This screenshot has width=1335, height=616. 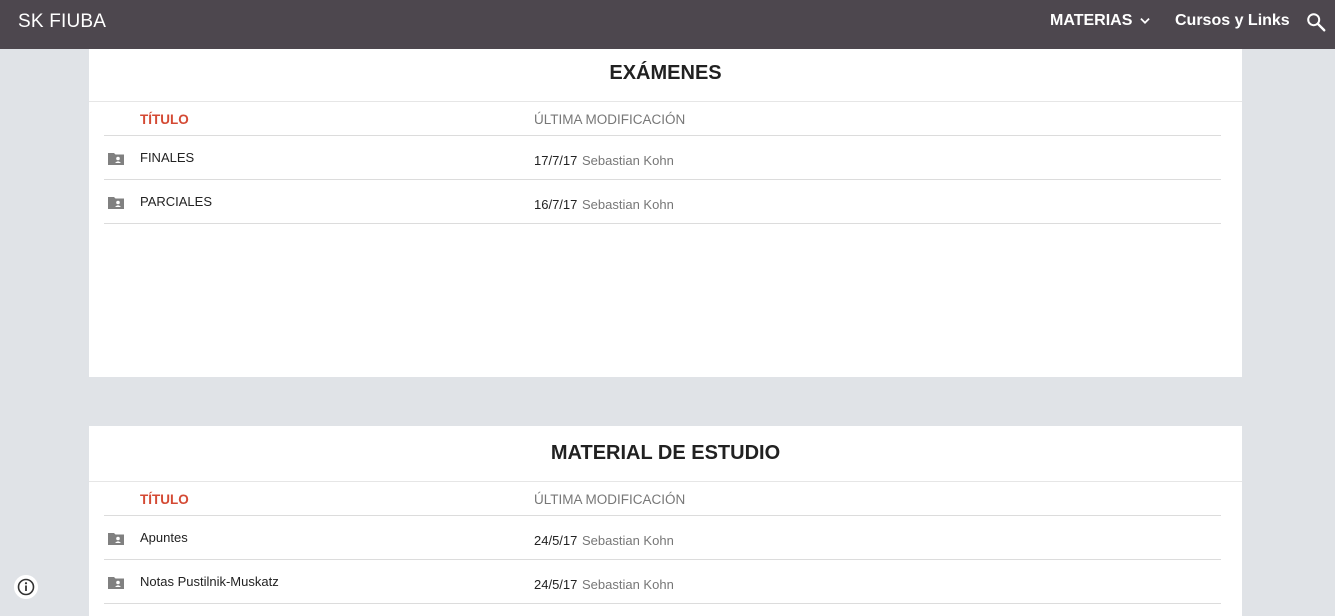 I want to click on chevron-down-icon, so click(x=1145, y=21).